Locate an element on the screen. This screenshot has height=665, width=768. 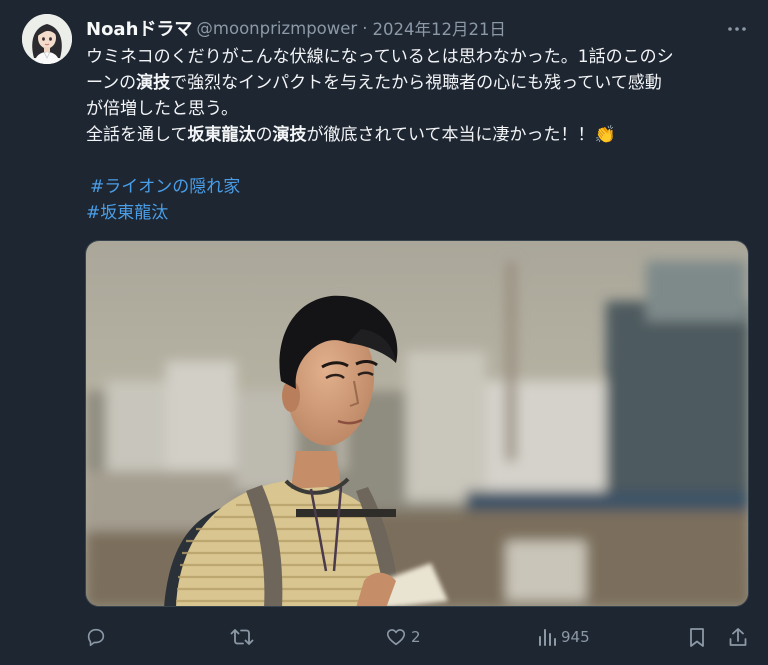
bookmark-icon is located at coordinates (697, 637).